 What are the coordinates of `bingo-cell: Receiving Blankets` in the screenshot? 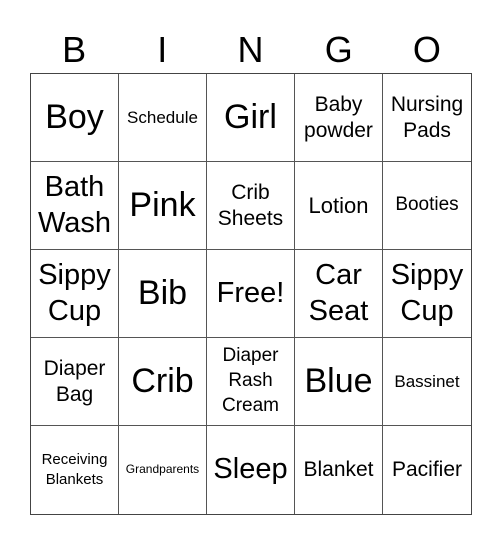 It's located at (75, 470).